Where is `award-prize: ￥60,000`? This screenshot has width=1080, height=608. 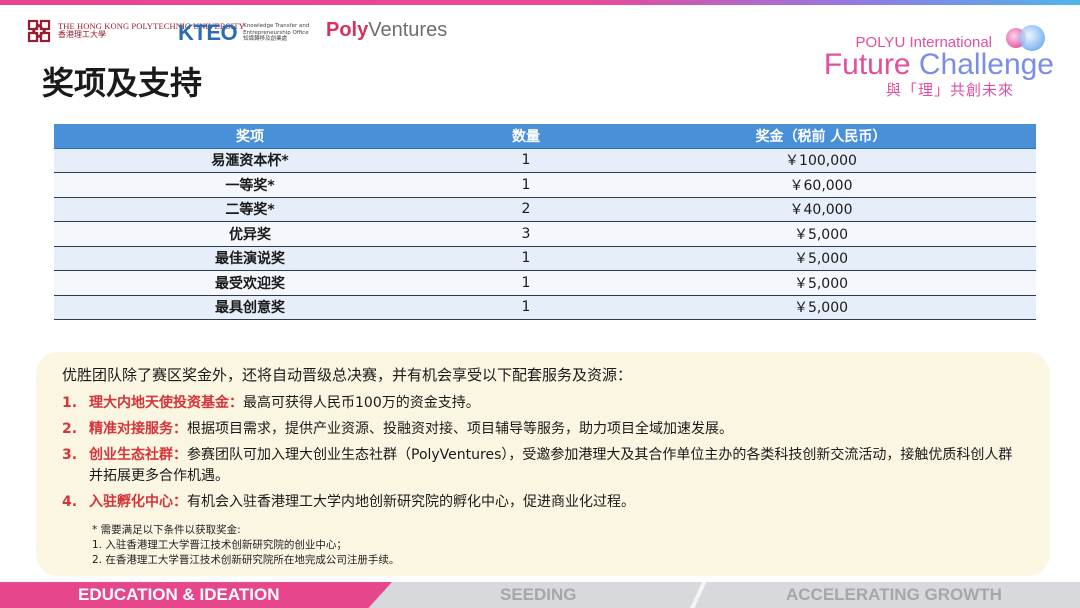
award-prize: ￥60,000 is located at coordinates (821, 185).